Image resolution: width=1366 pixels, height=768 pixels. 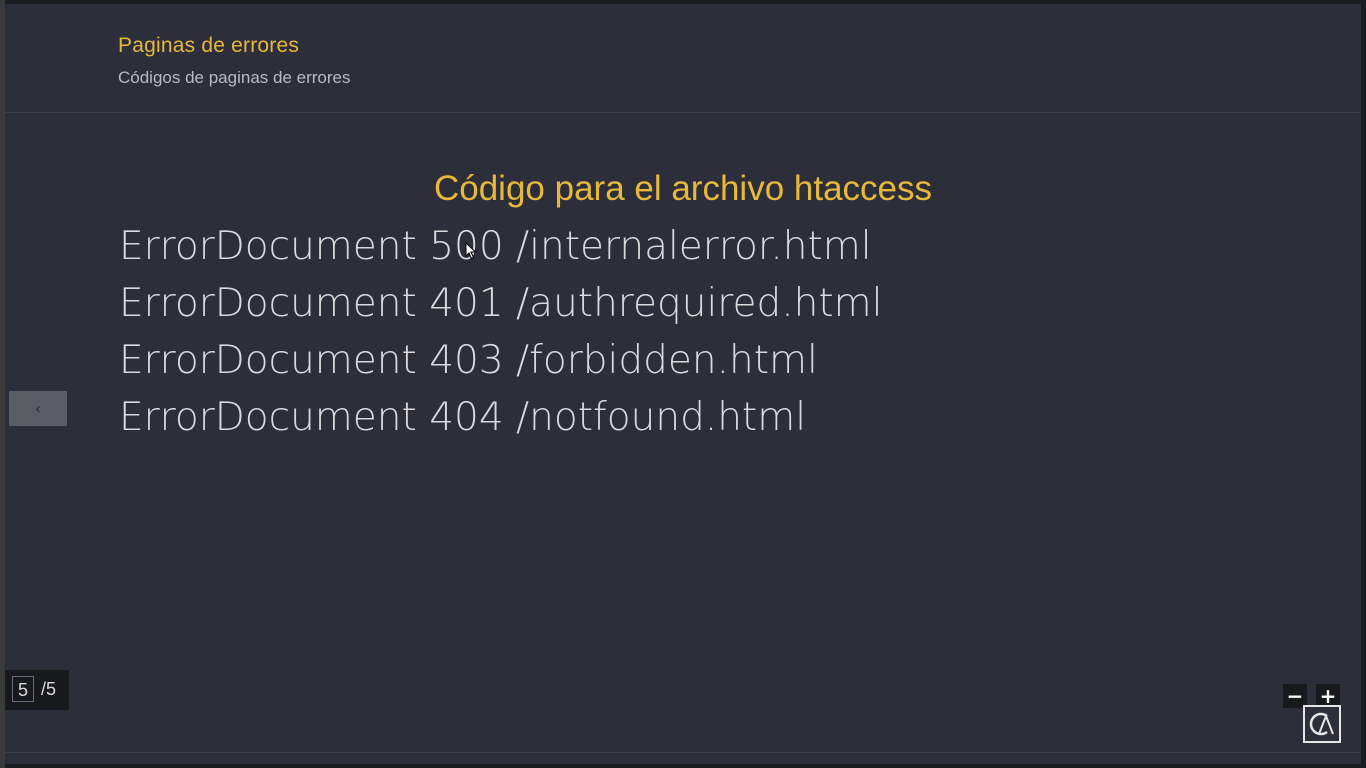 What do you see at coordinates (495, 246) in the screenshot?
I see `code-line: ErrorDocument 500 /internalerror.html` at bounding box center [495, 246].